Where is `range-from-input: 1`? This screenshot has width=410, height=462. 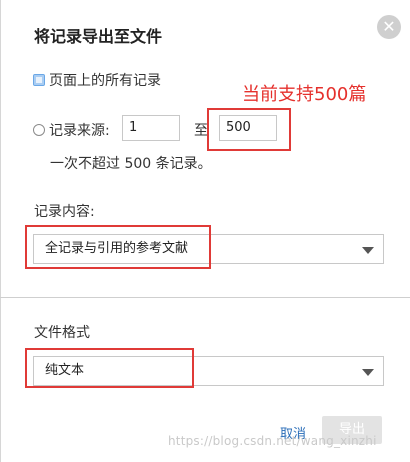 range-from-input: 1 is located at coordinates (151, 128).